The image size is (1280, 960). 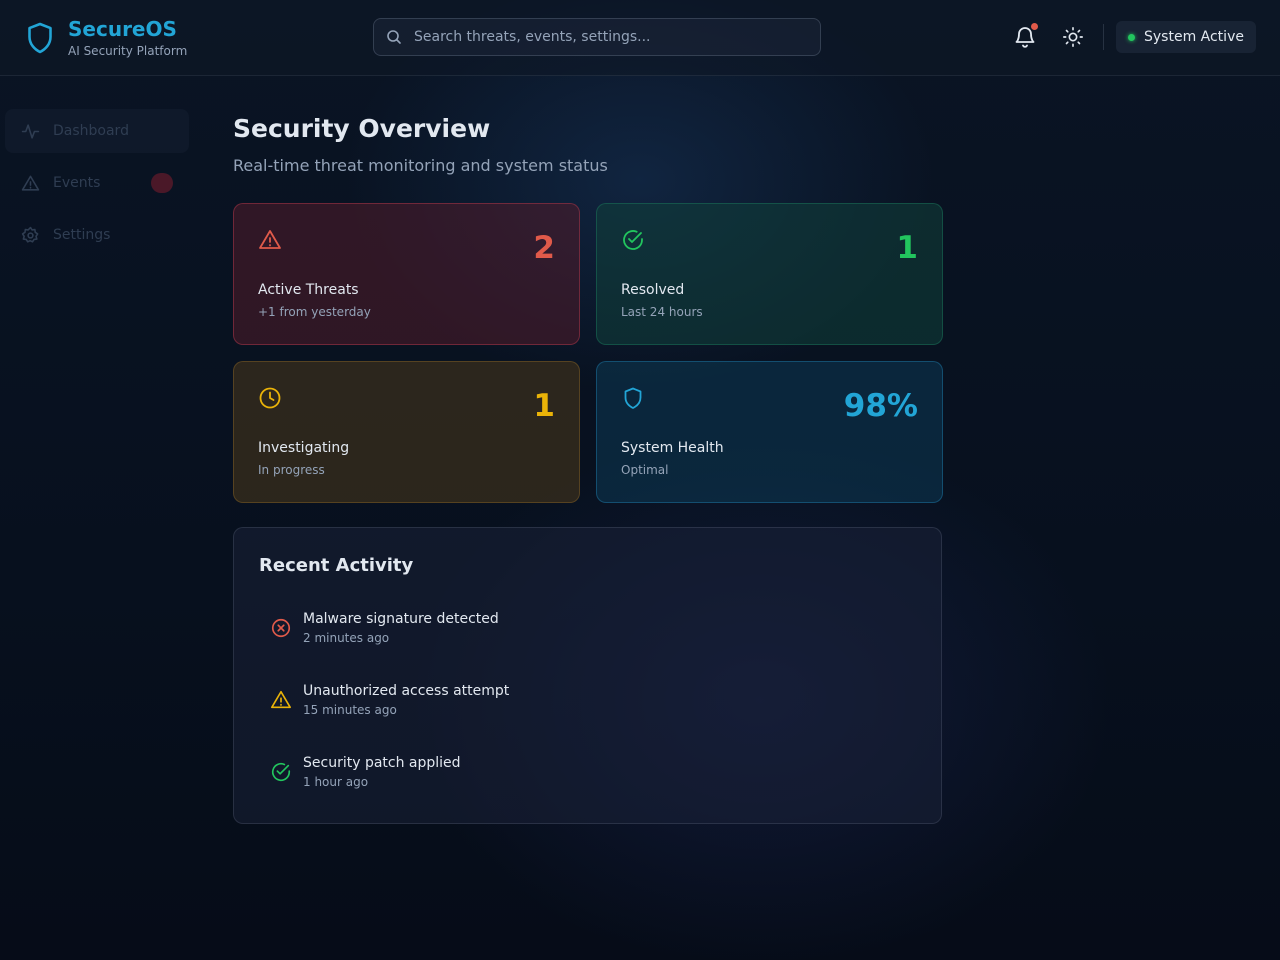 I want to click on search-input, so click(x=609, y=37).